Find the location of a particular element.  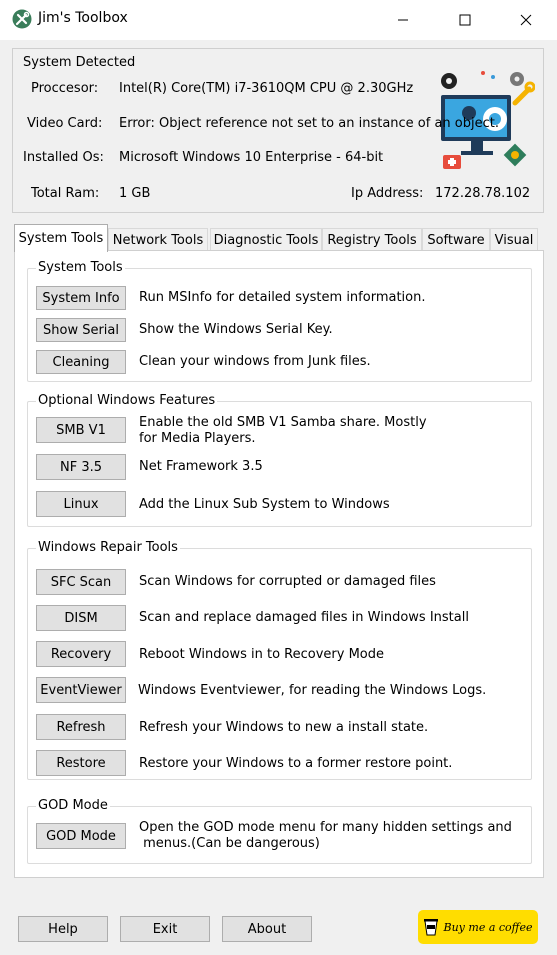

toolbox-app-icon is located at coordinates (22, 19).